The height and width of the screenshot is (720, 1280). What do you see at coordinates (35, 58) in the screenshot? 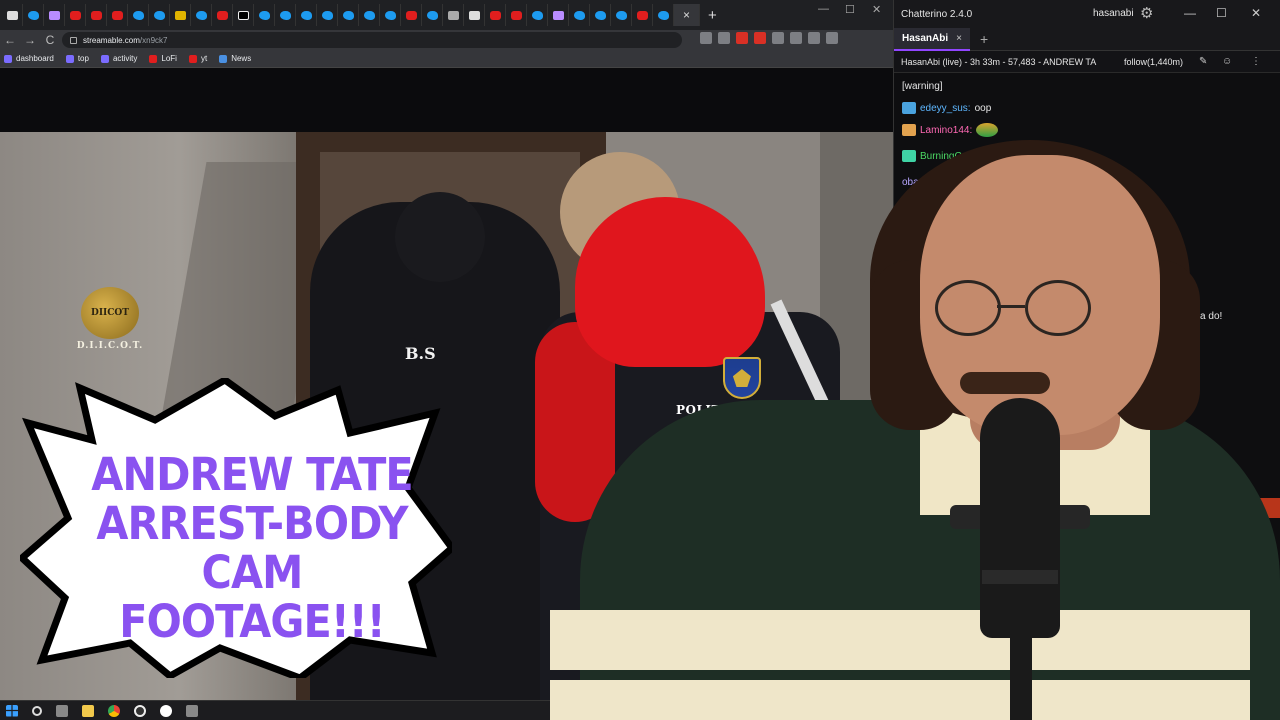
I see `bookmark-label: dashboard` at bounding box center [35, 58].